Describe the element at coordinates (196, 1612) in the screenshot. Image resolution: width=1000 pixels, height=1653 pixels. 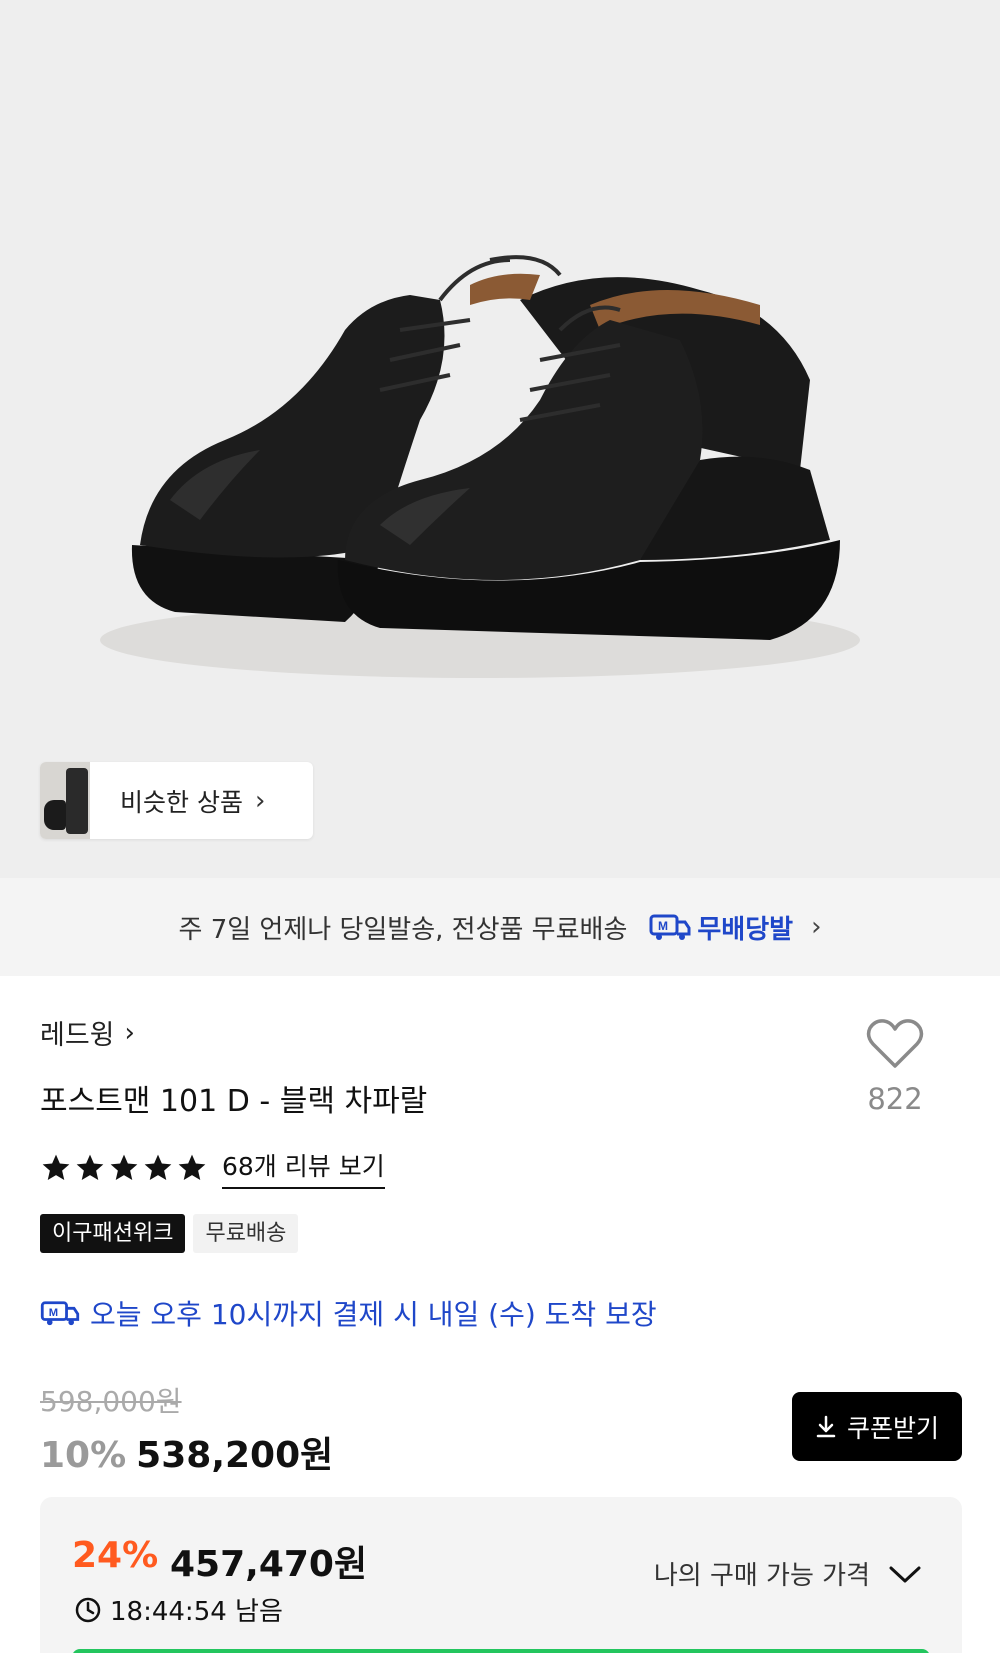
I see `timer-text: 18:44:54 남음` at that location.